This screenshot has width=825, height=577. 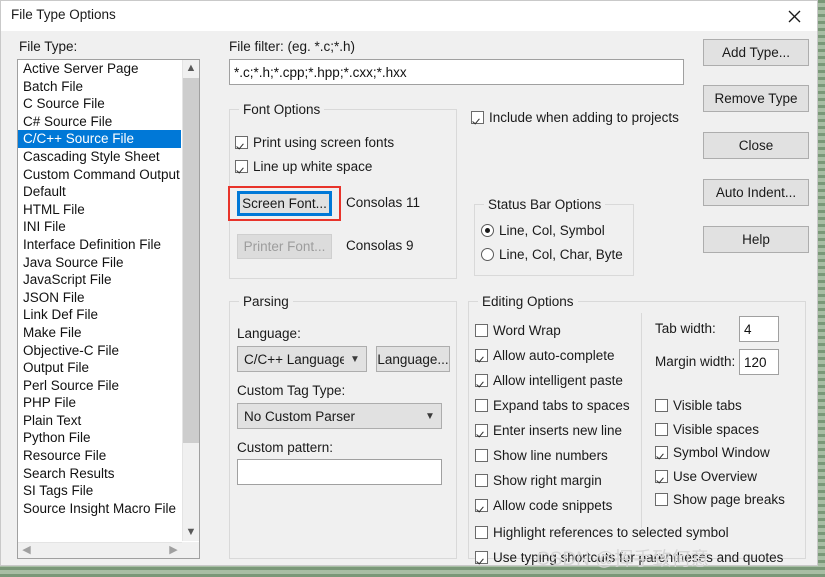 I want to click on custom-tag-type-combobox: No Custom Parser ▼, so click(x=339, y=416).